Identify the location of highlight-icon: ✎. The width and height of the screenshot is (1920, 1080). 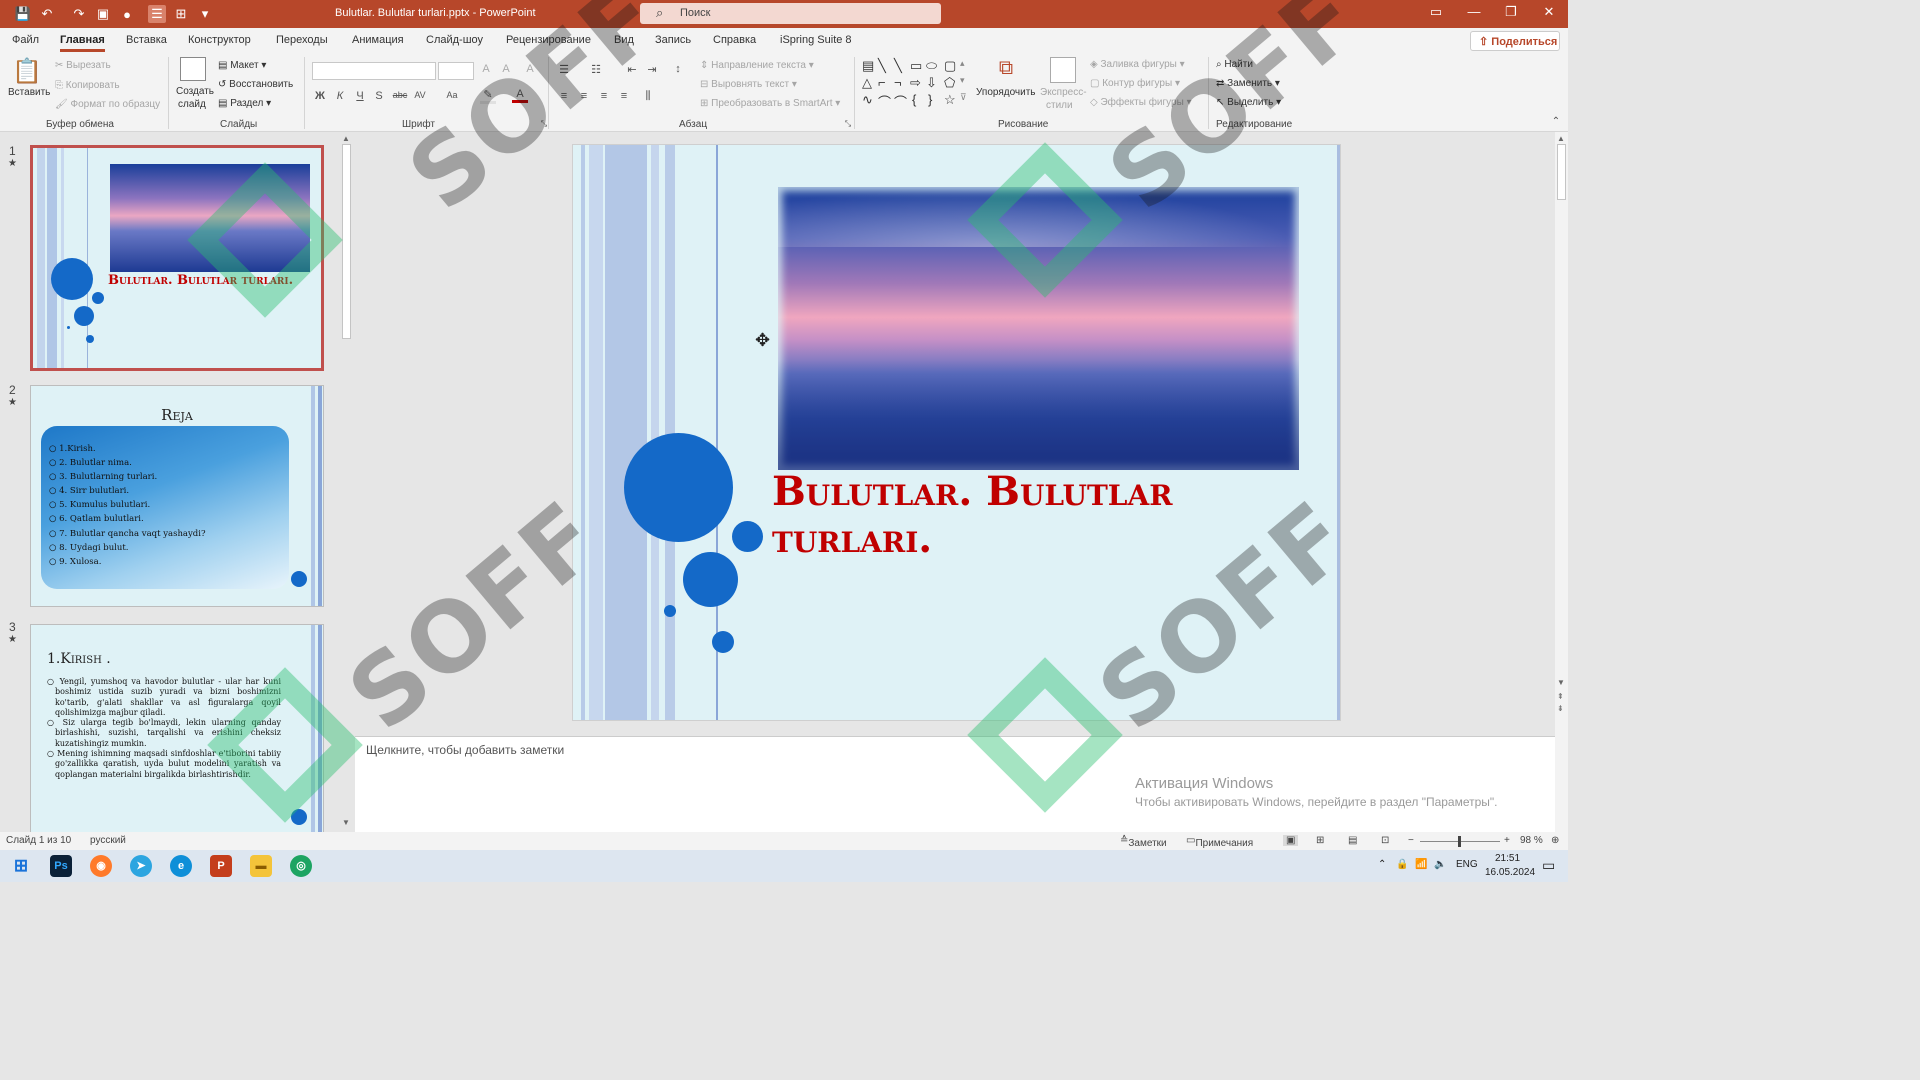
(488, 96).